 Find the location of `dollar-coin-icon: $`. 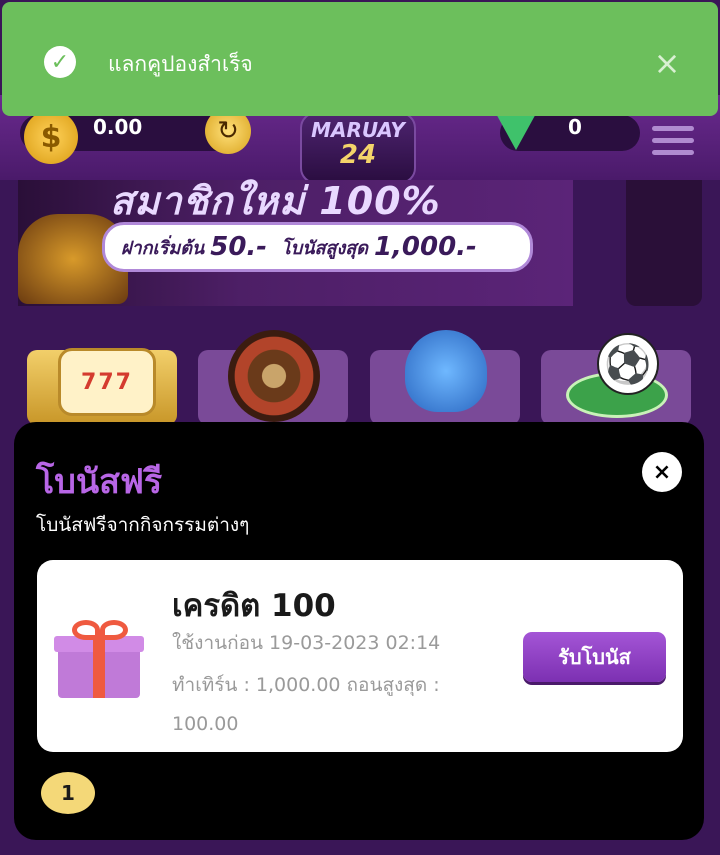

dollar-coin-icon: $ is located at coordinates (51, 137).